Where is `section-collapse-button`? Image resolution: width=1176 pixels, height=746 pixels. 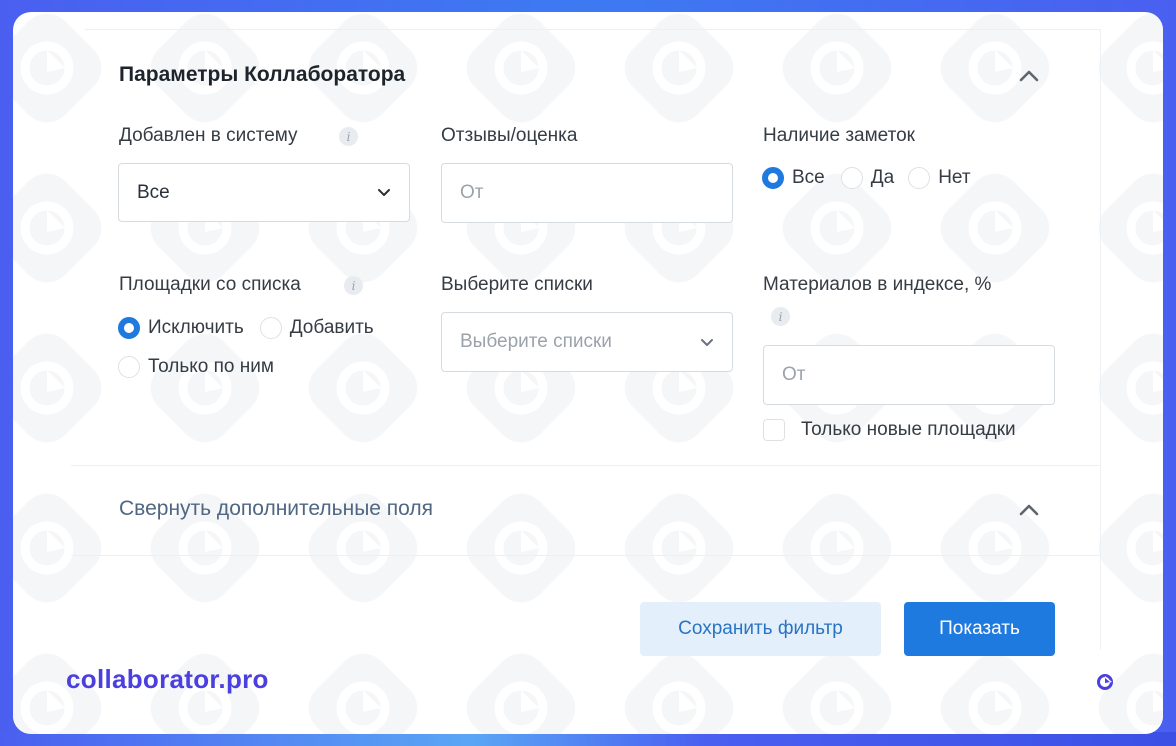 section-collapse-button is located at coordinates (1029, 76).